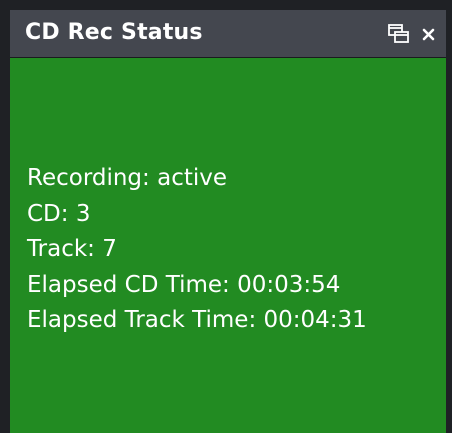  Describe the element at coordinates (72, 249) in the screenshot. I see `track-number: Track: 7` at that location.